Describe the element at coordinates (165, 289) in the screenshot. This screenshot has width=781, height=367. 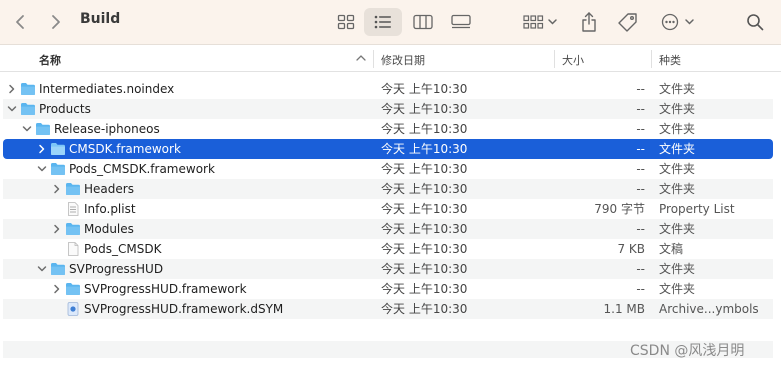
I see `file-name: SVProgressHUD.framework` at that location.